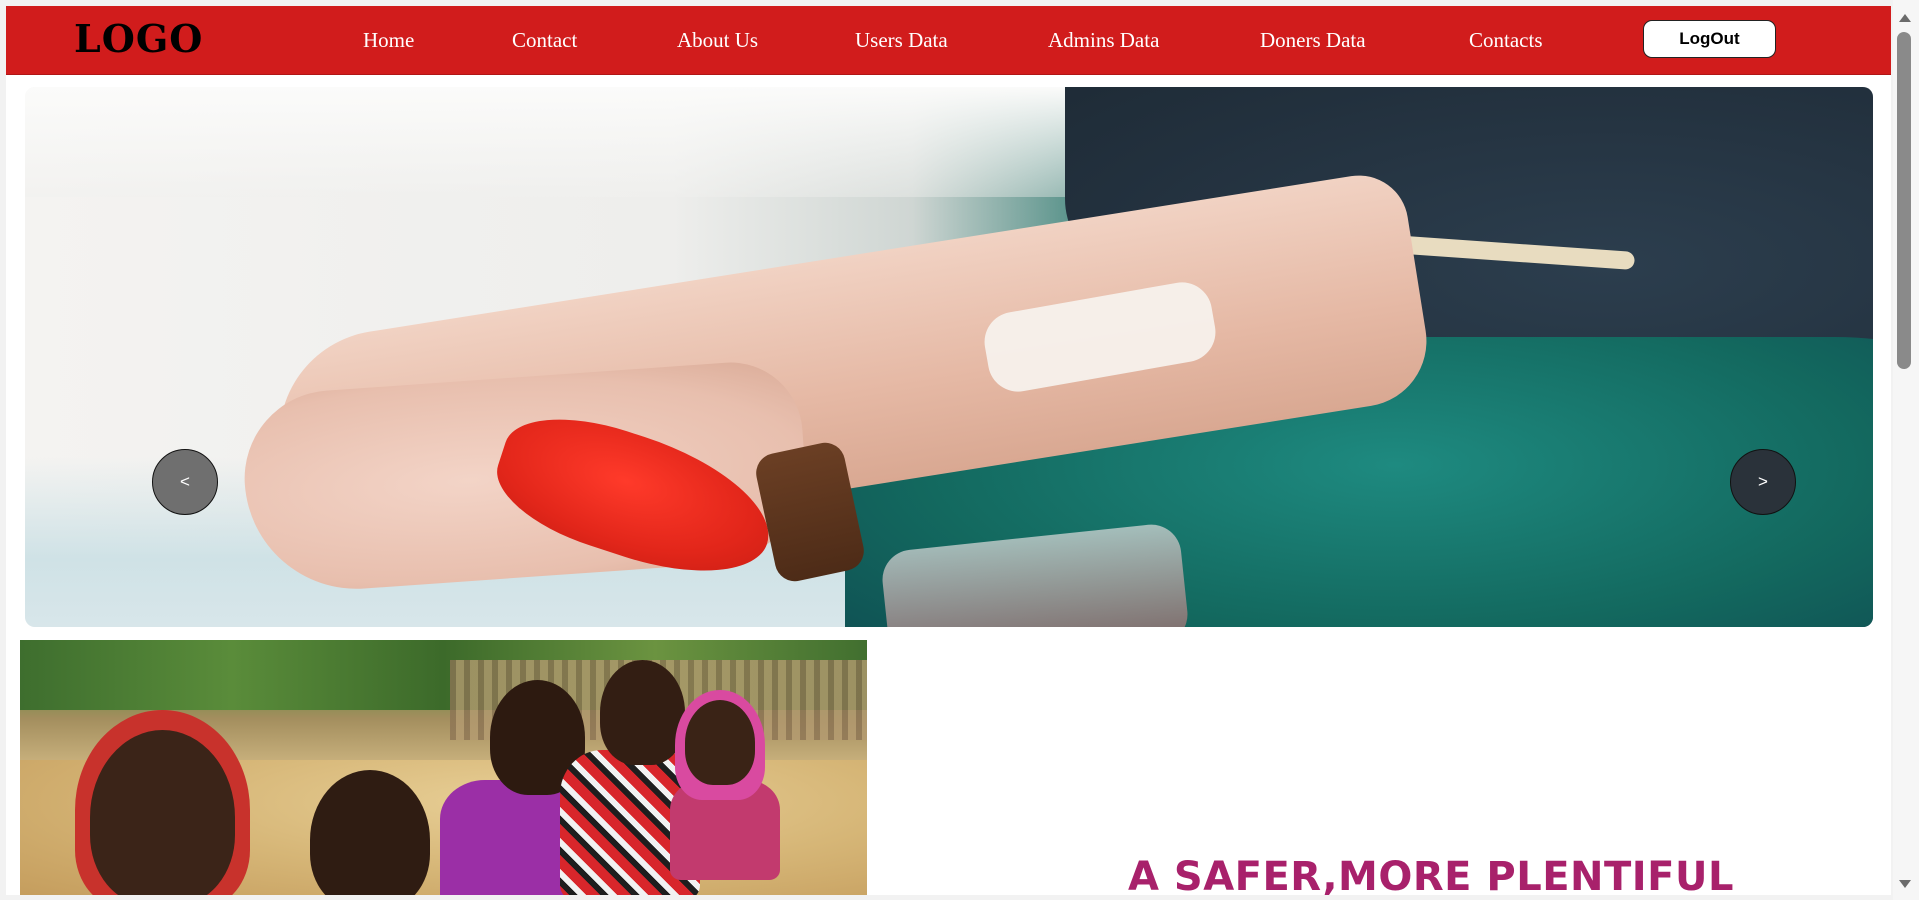 The height and width of the screenshot is (900, 1919). What do you see at coordinates (717, 40) in the screenshot?
I see `nav-link-about-us: About Us` at bounding box center [717, 40].